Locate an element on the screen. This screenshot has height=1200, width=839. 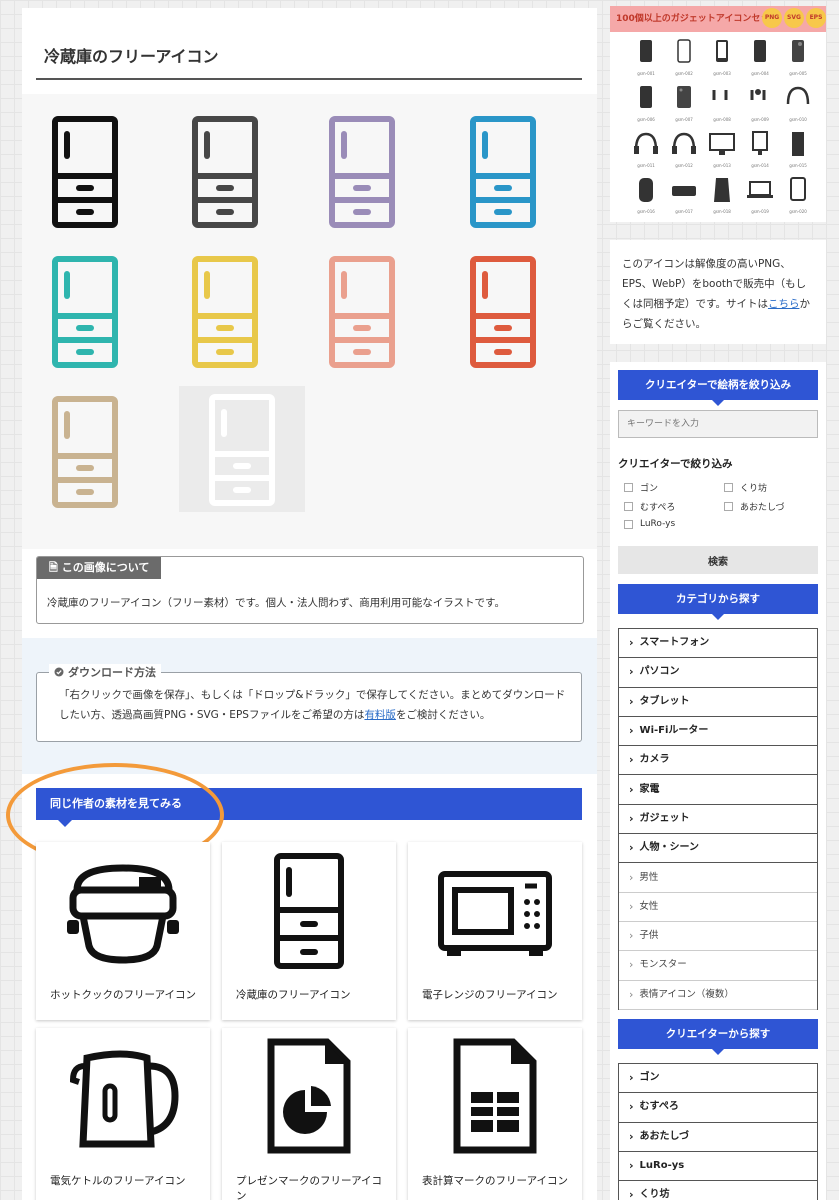
card-title: 電子レンジのフリーアイコン is located at coordinates (490, 995).